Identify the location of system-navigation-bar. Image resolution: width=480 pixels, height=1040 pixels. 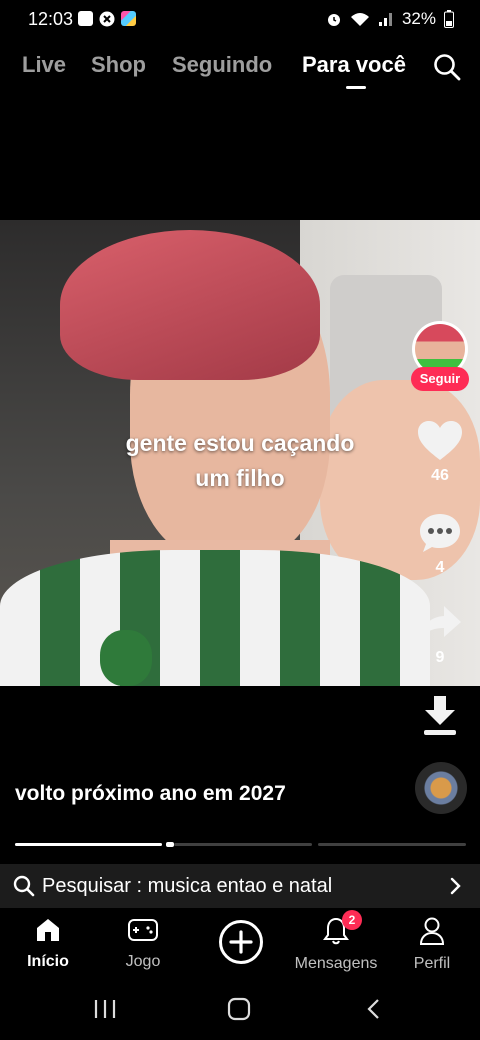
(240, 1012).